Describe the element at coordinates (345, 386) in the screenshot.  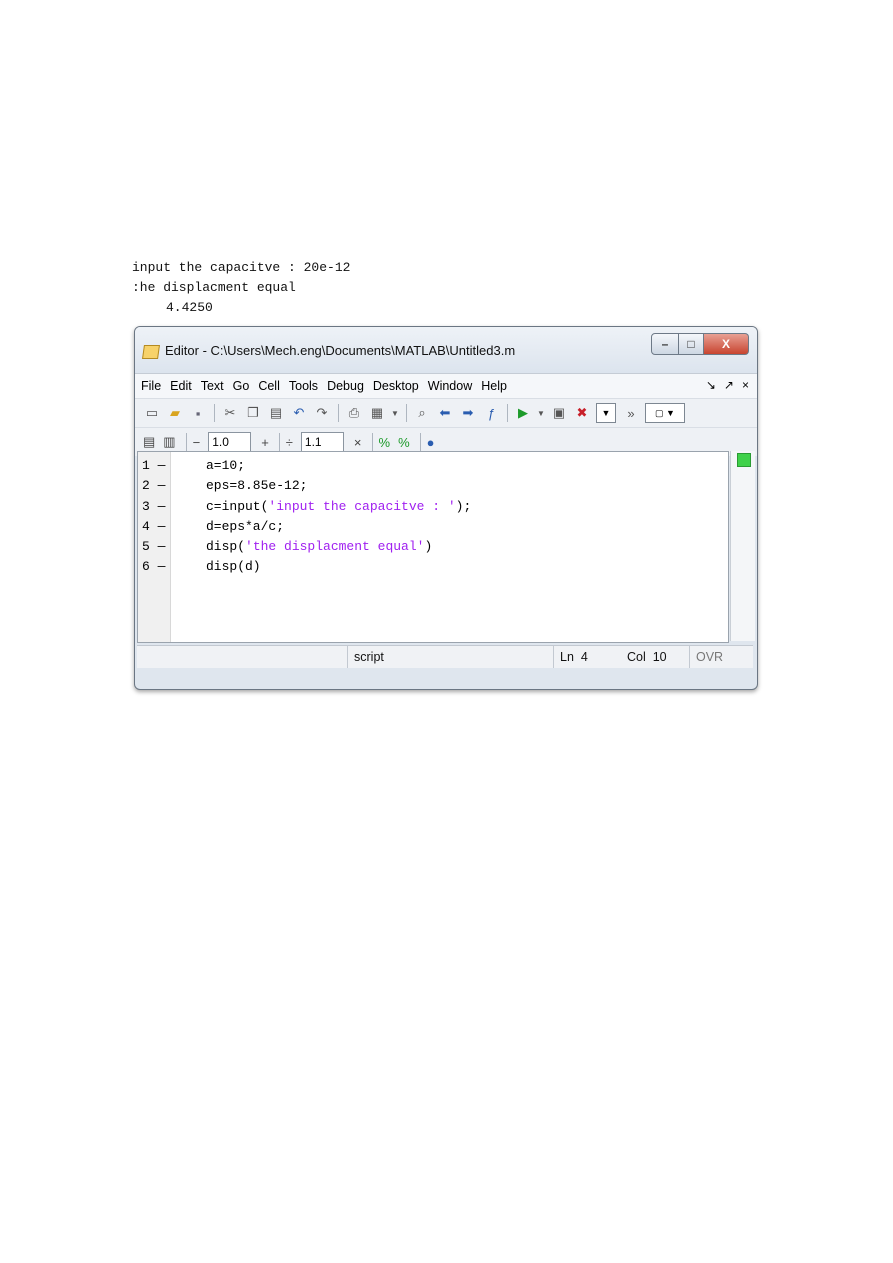
I see `menu-debug: Debug` at that location.